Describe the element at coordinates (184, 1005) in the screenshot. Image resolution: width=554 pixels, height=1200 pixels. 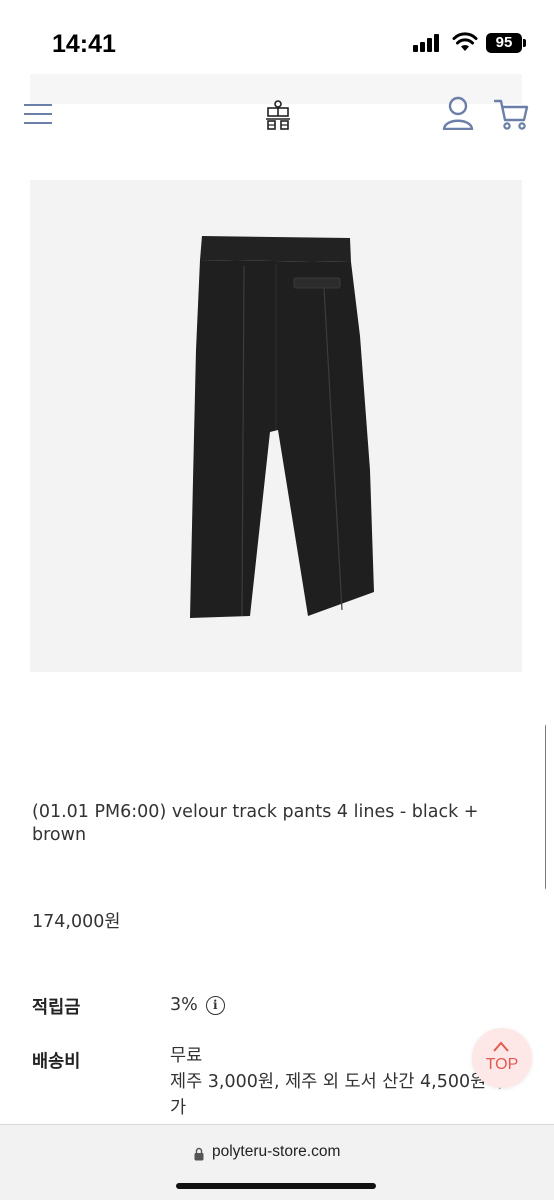
I see `points-value: 3%` at that location.